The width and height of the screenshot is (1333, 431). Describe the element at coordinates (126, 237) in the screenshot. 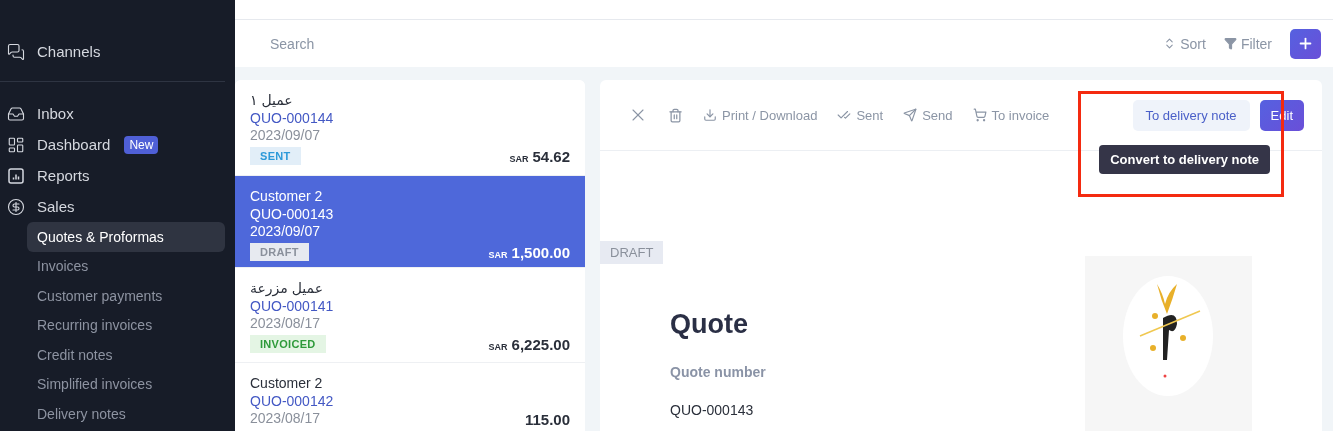

I see `sidebar-subitem: Quotes & Proformas` at that location.